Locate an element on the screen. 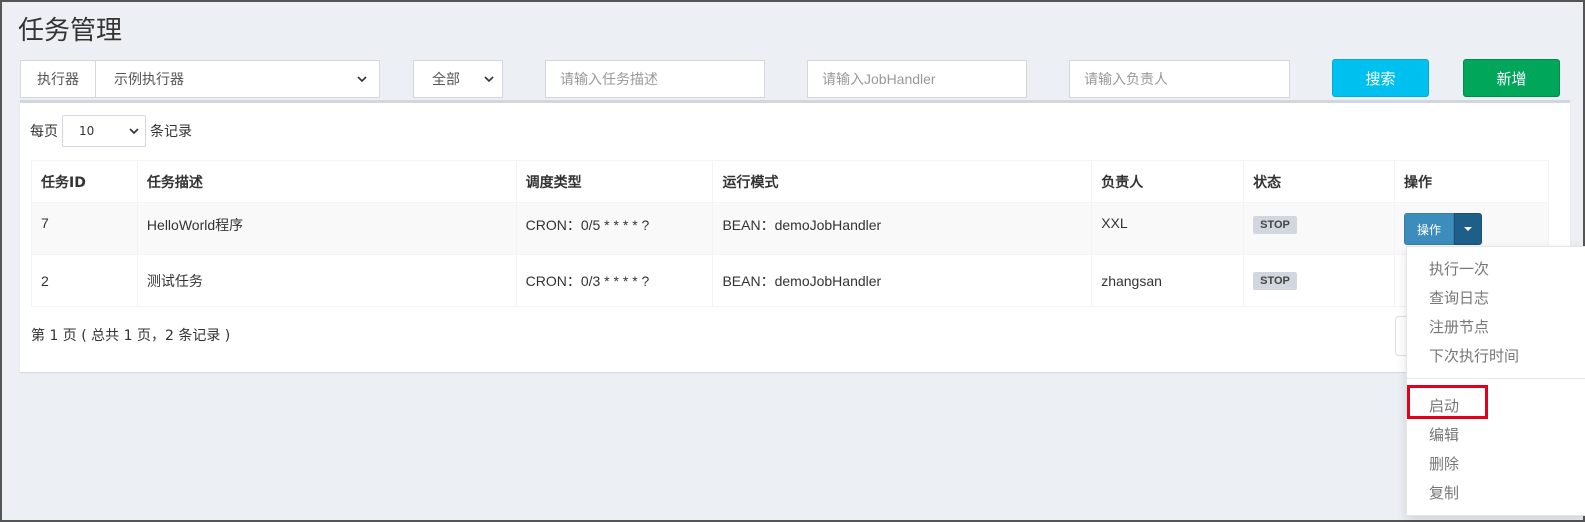 The height and width of the screenshot is (522, 1585). header-status: 状态 is located at coordinates (1319, 181).